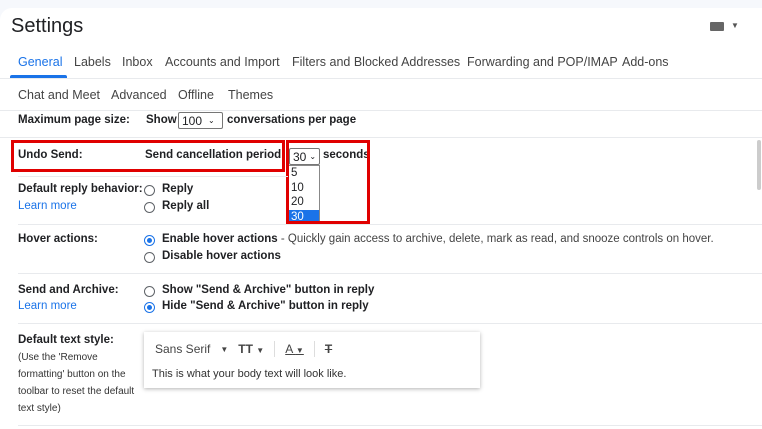  Describe the element at coordinates (182, 349) in the screenshot. I see `font-select: Sans Serif` at that location.